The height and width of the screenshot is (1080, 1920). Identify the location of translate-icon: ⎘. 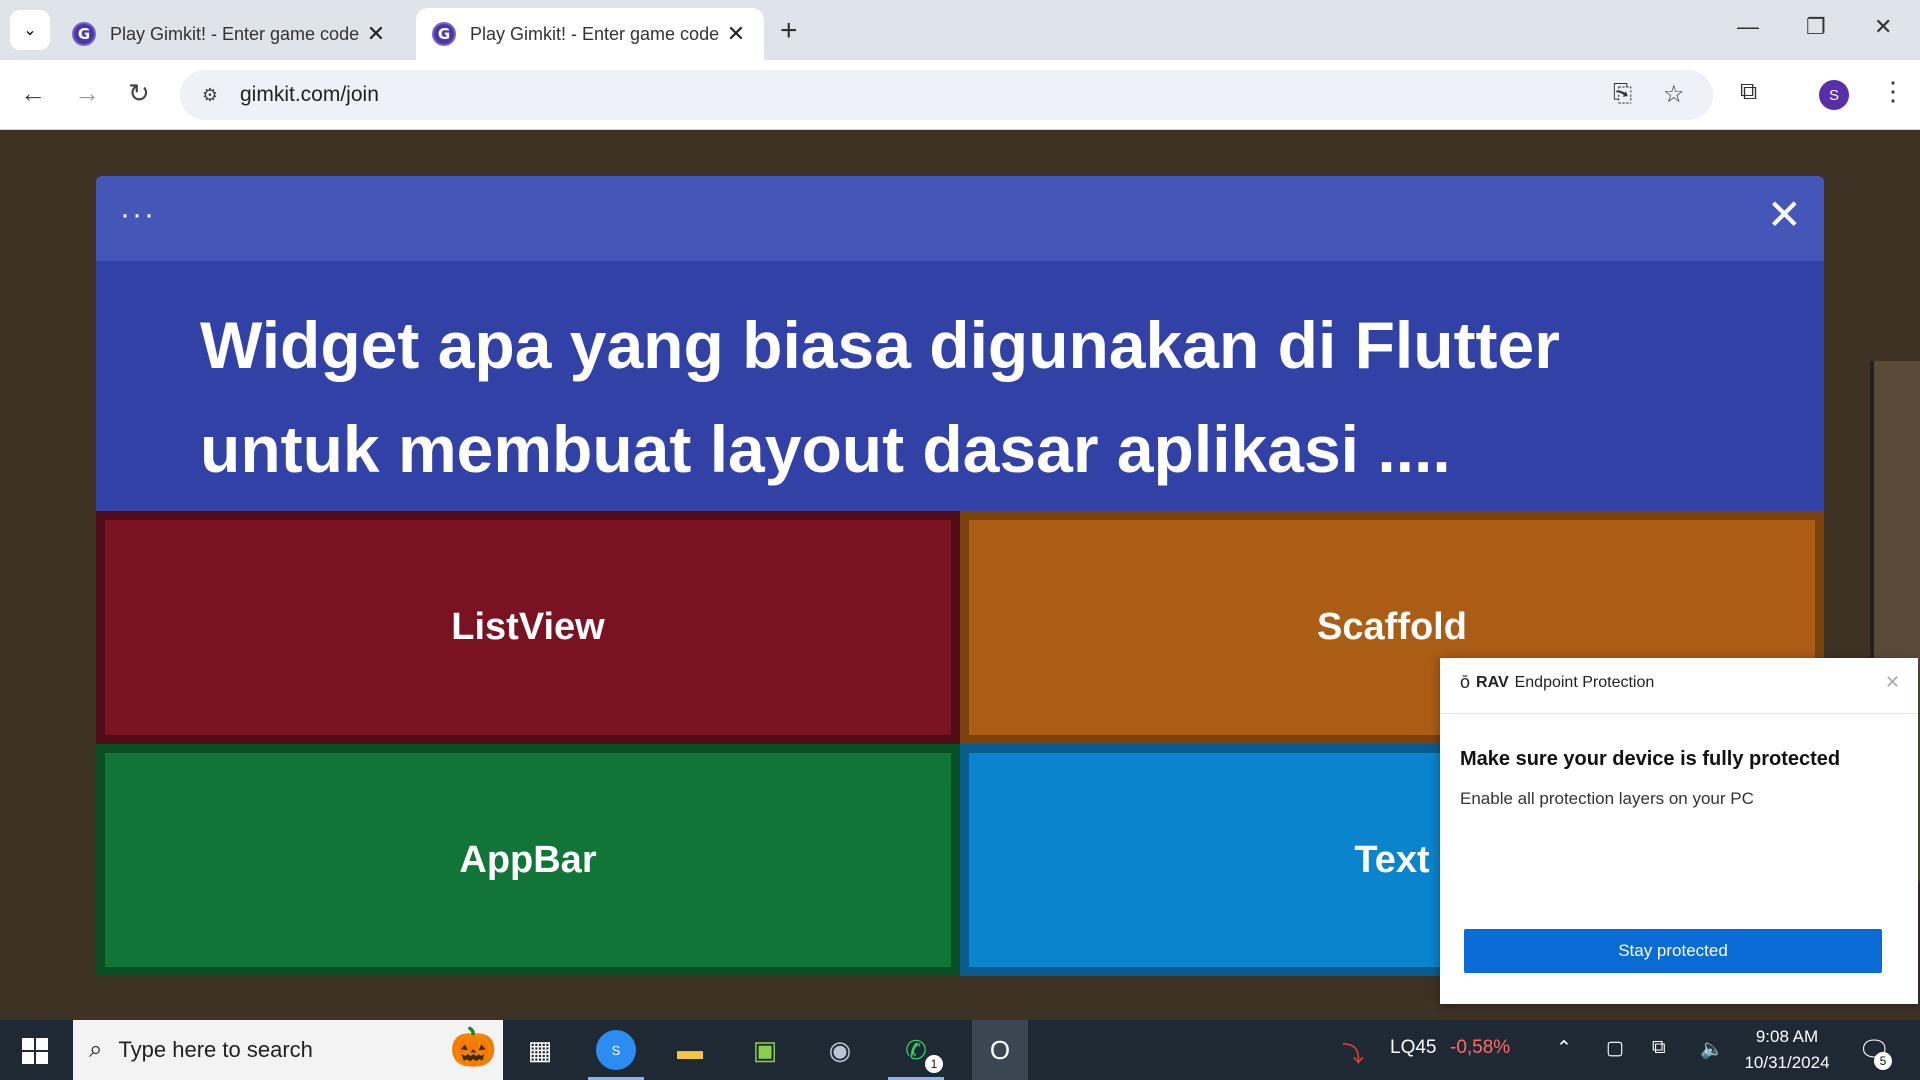
(1622, 94).